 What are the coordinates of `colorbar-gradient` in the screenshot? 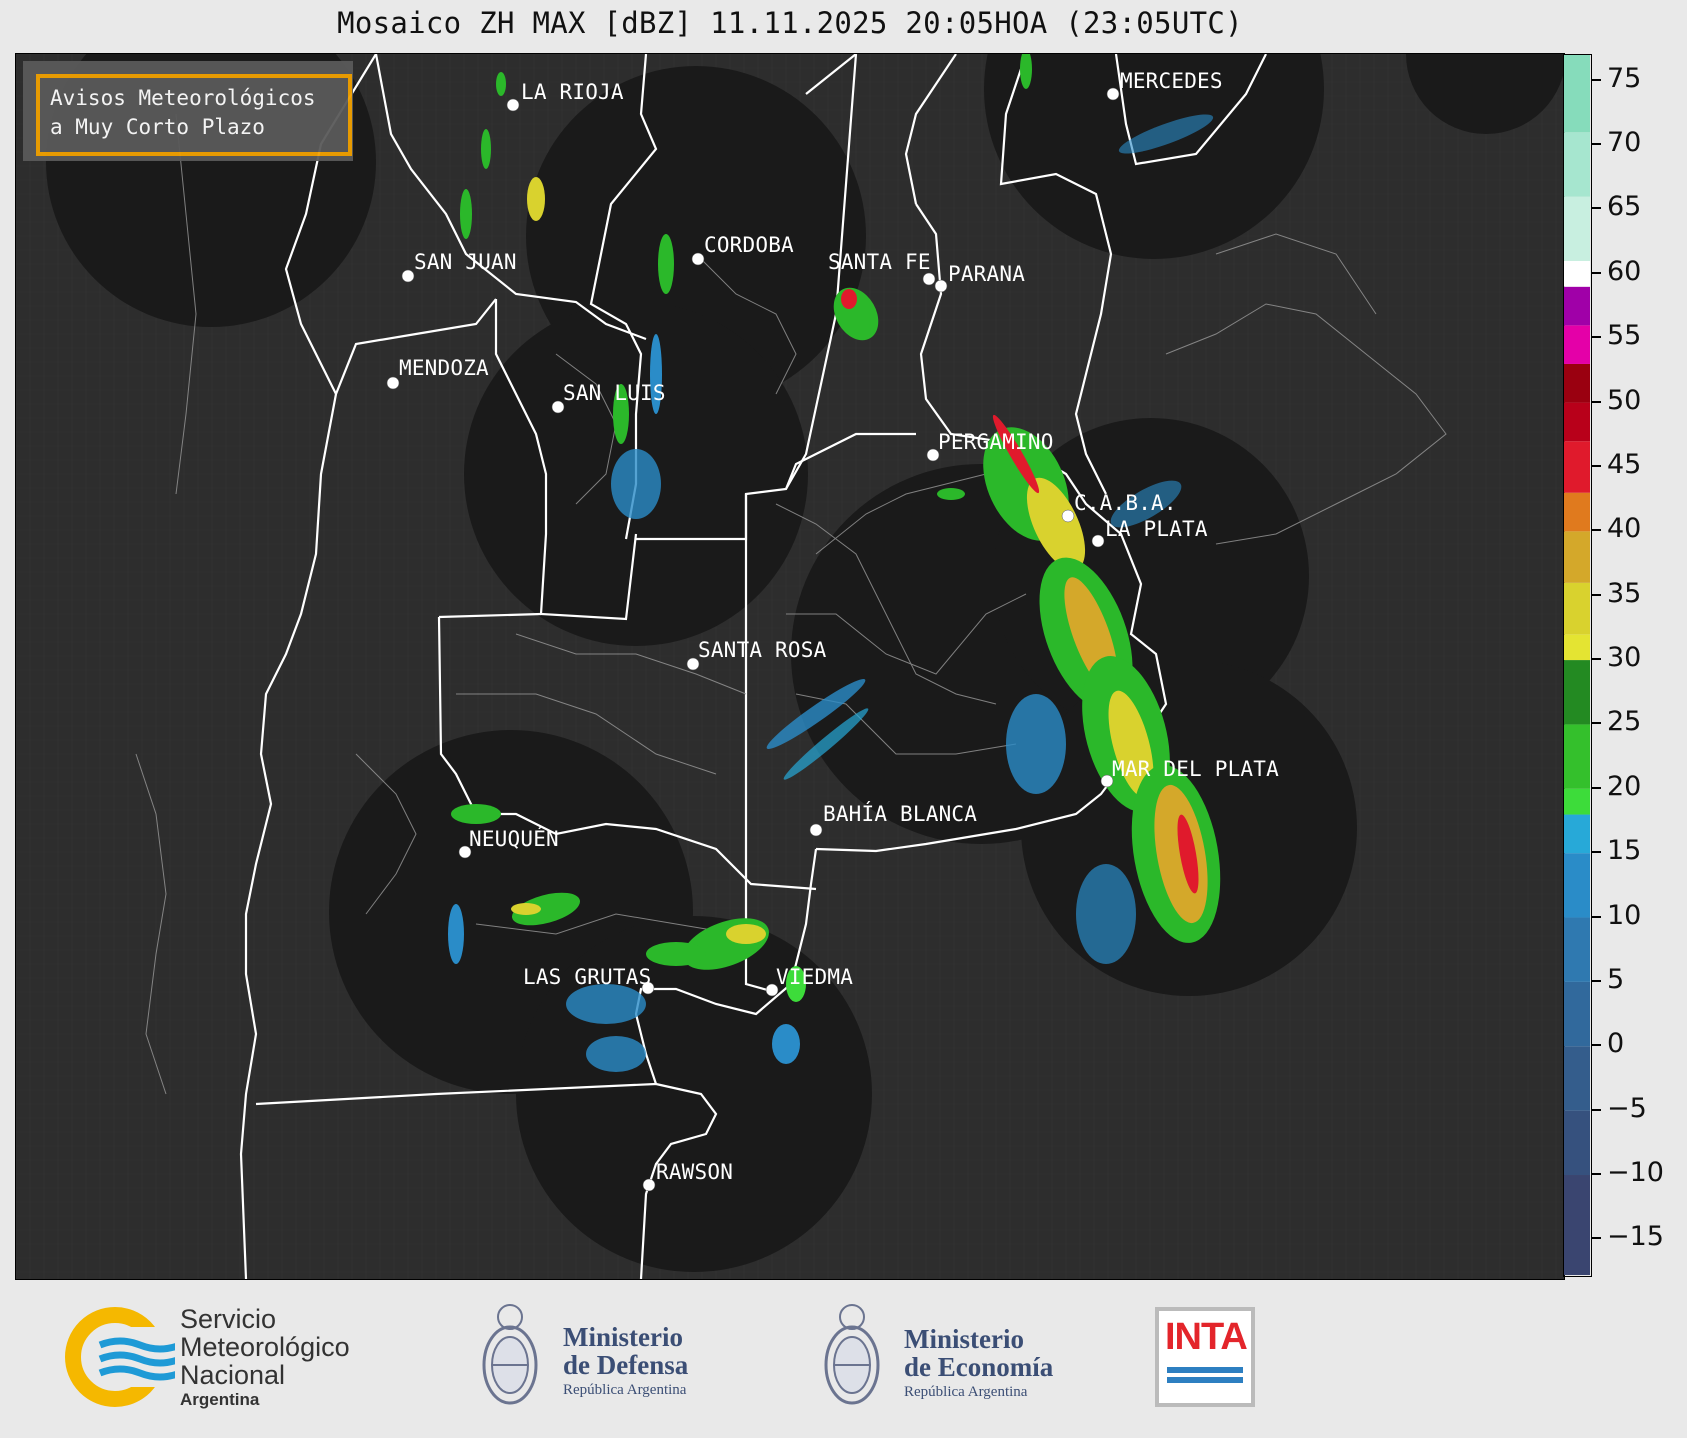 It's located at (1577, 666).